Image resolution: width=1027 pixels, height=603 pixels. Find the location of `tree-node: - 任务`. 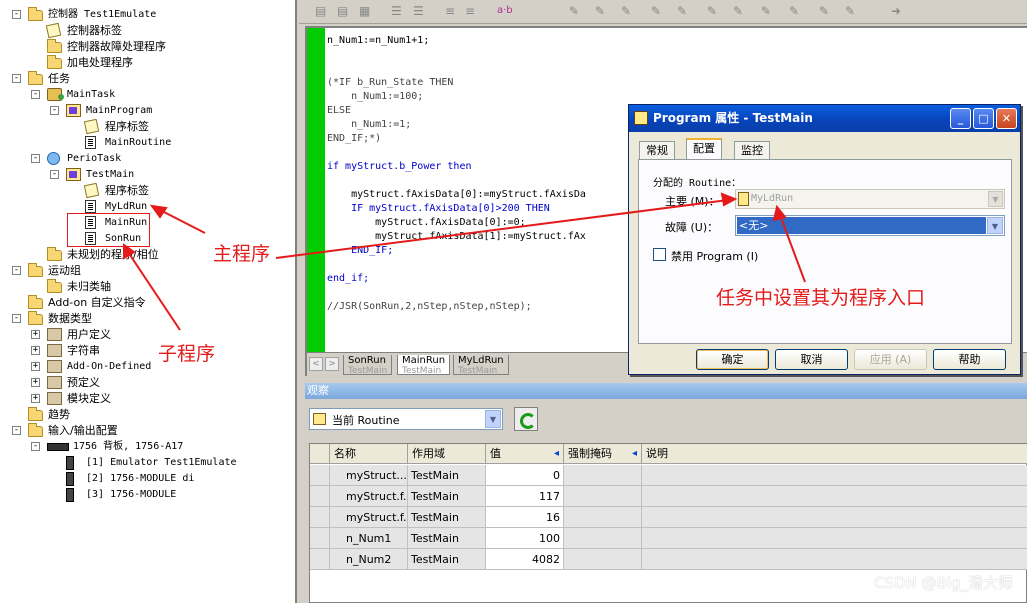

tree-node: - 任务 is located at coordinates (147, 79).